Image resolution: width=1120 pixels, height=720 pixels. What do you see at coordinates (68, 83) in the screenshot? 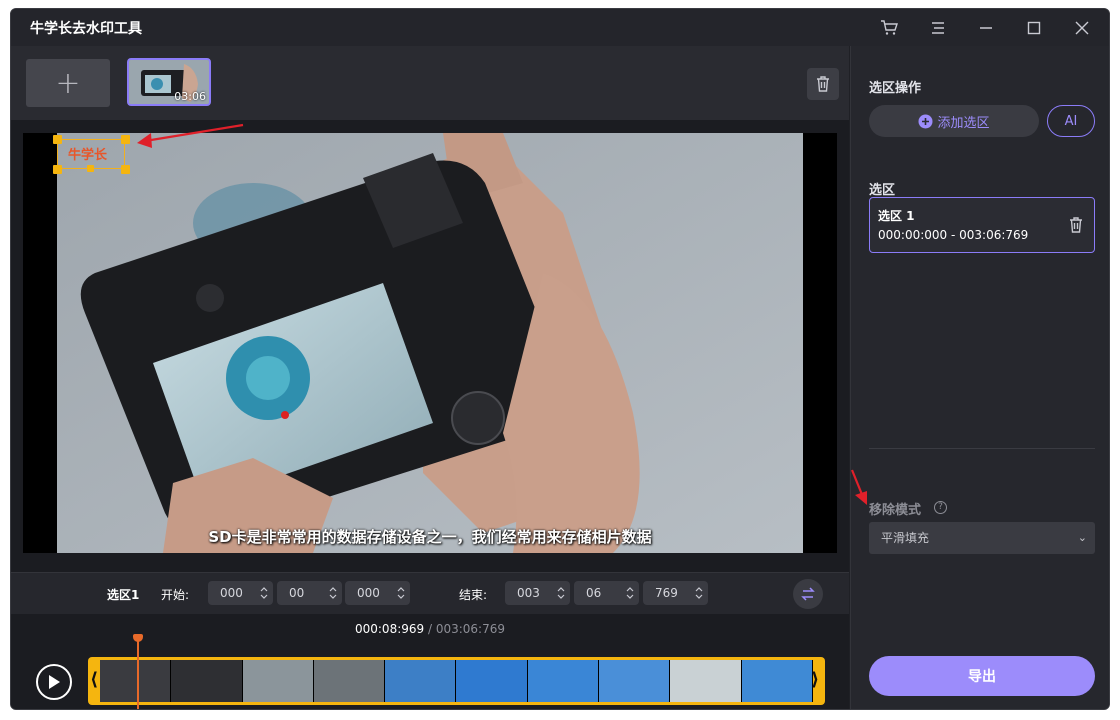
I see `add-media-button: +` at bounding box center [68, 83].